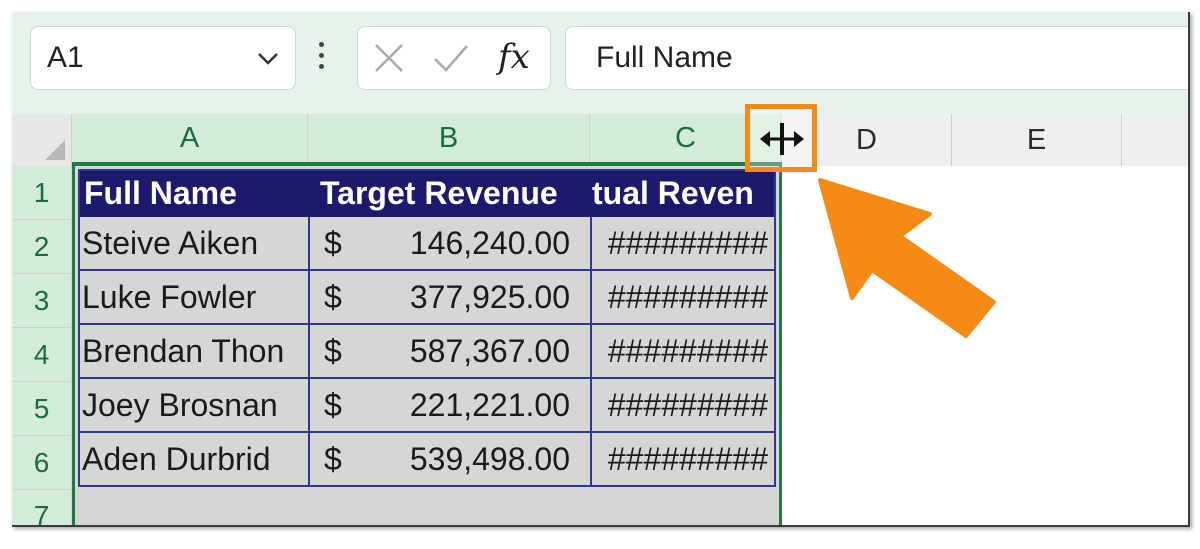 Image resolution: width=1200 pixels, height=549 pixels. I want to click on cell-b5: $221,221.00, so click(451, 406).